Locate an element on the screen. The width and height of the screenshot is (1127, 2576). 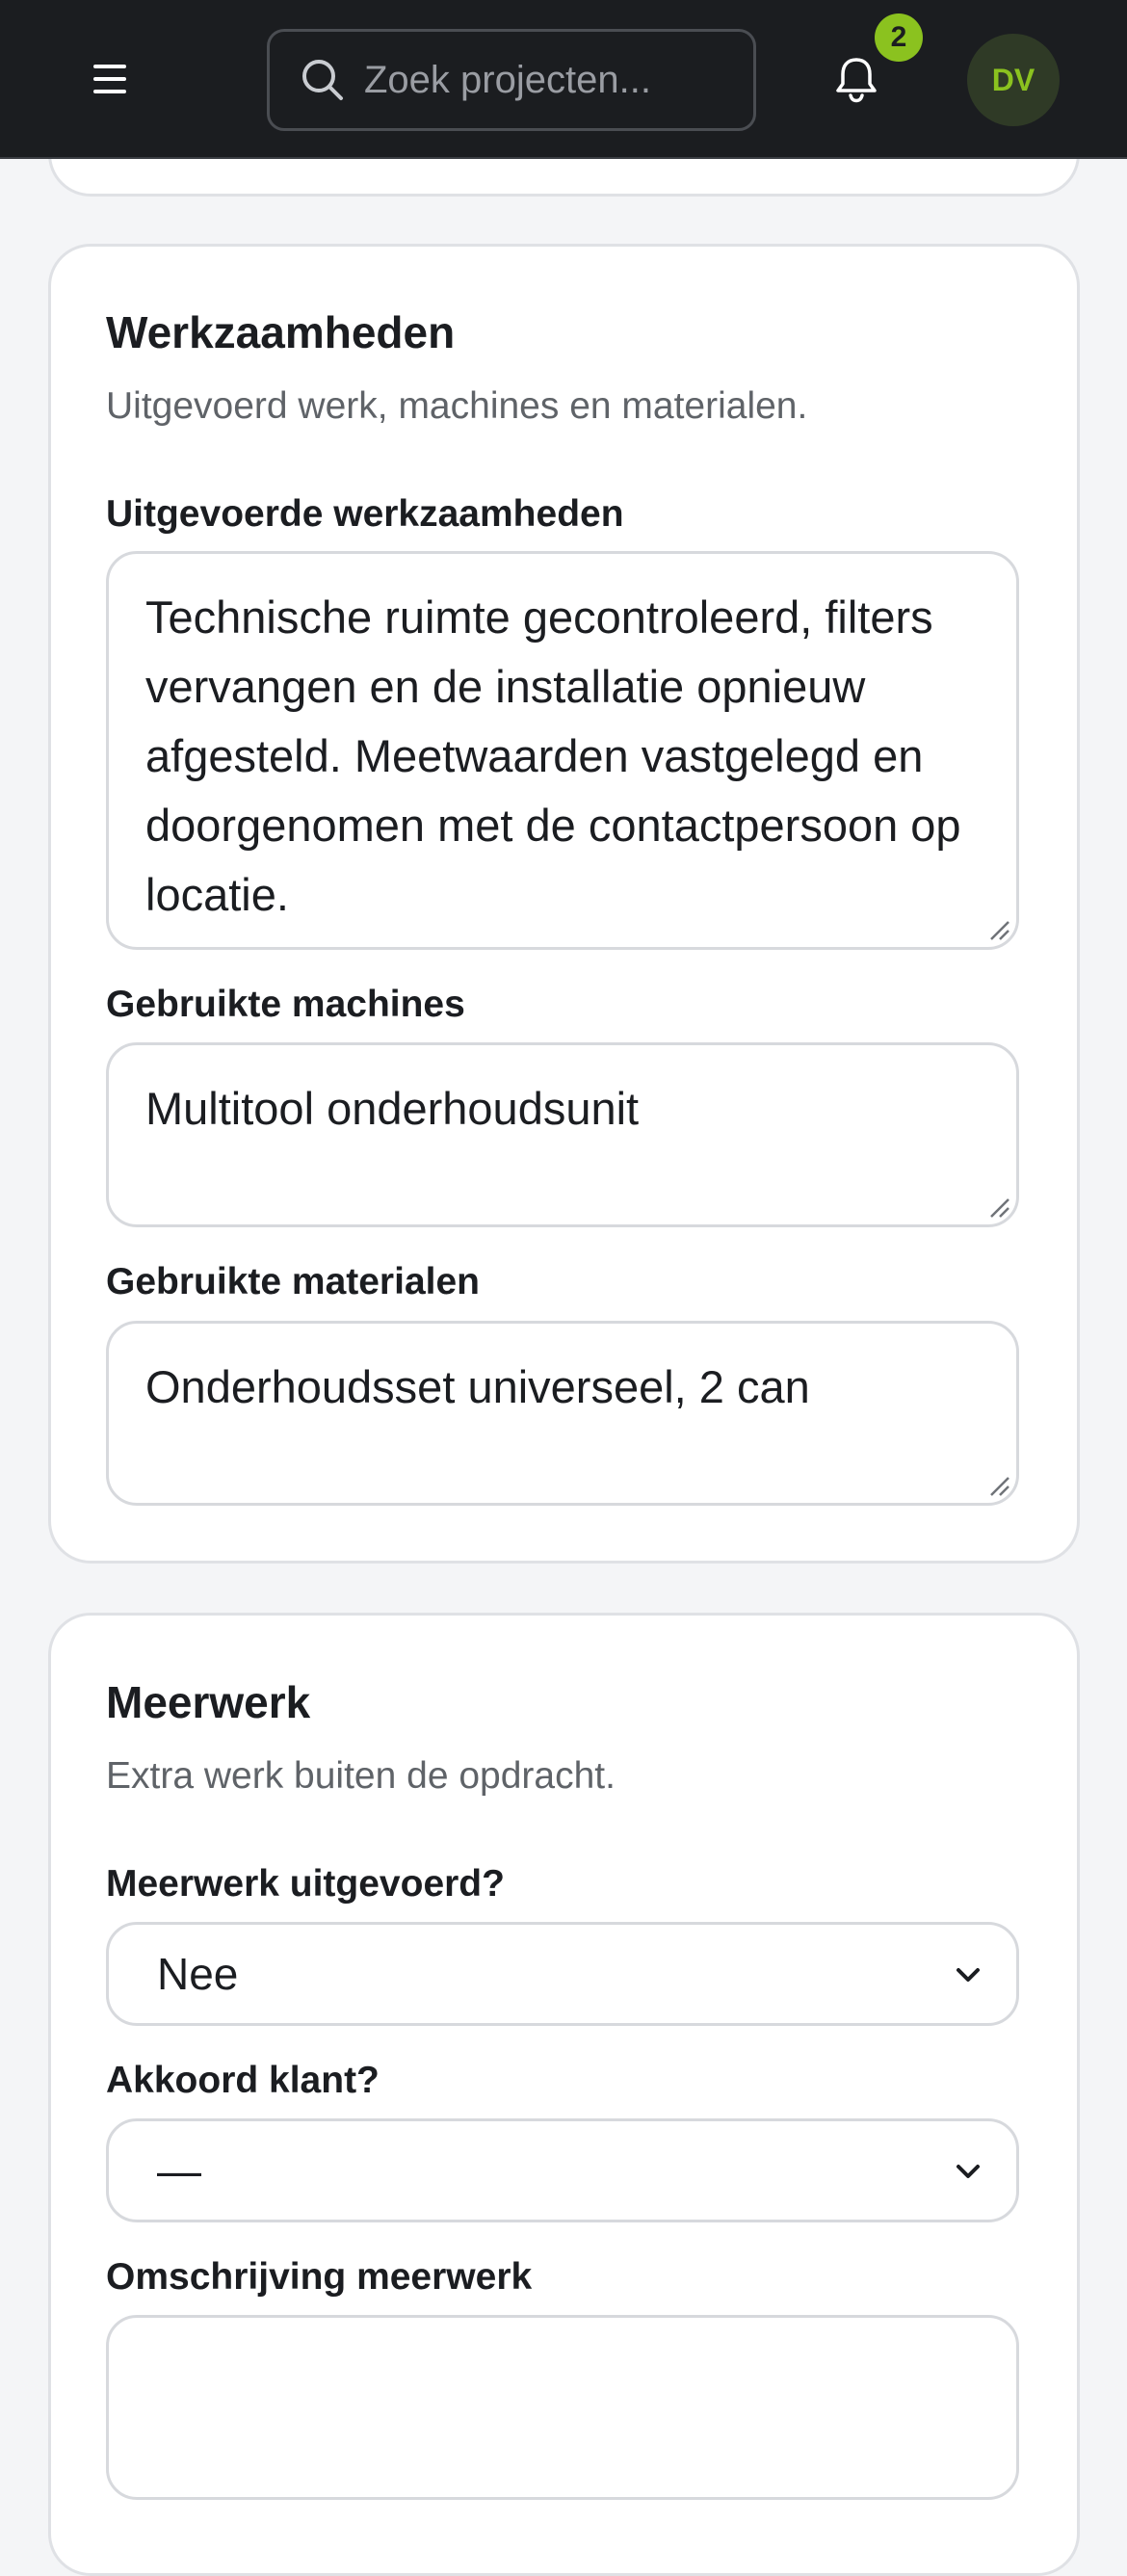
notification-count-badge: 2 is located at coordinates (899, 37).